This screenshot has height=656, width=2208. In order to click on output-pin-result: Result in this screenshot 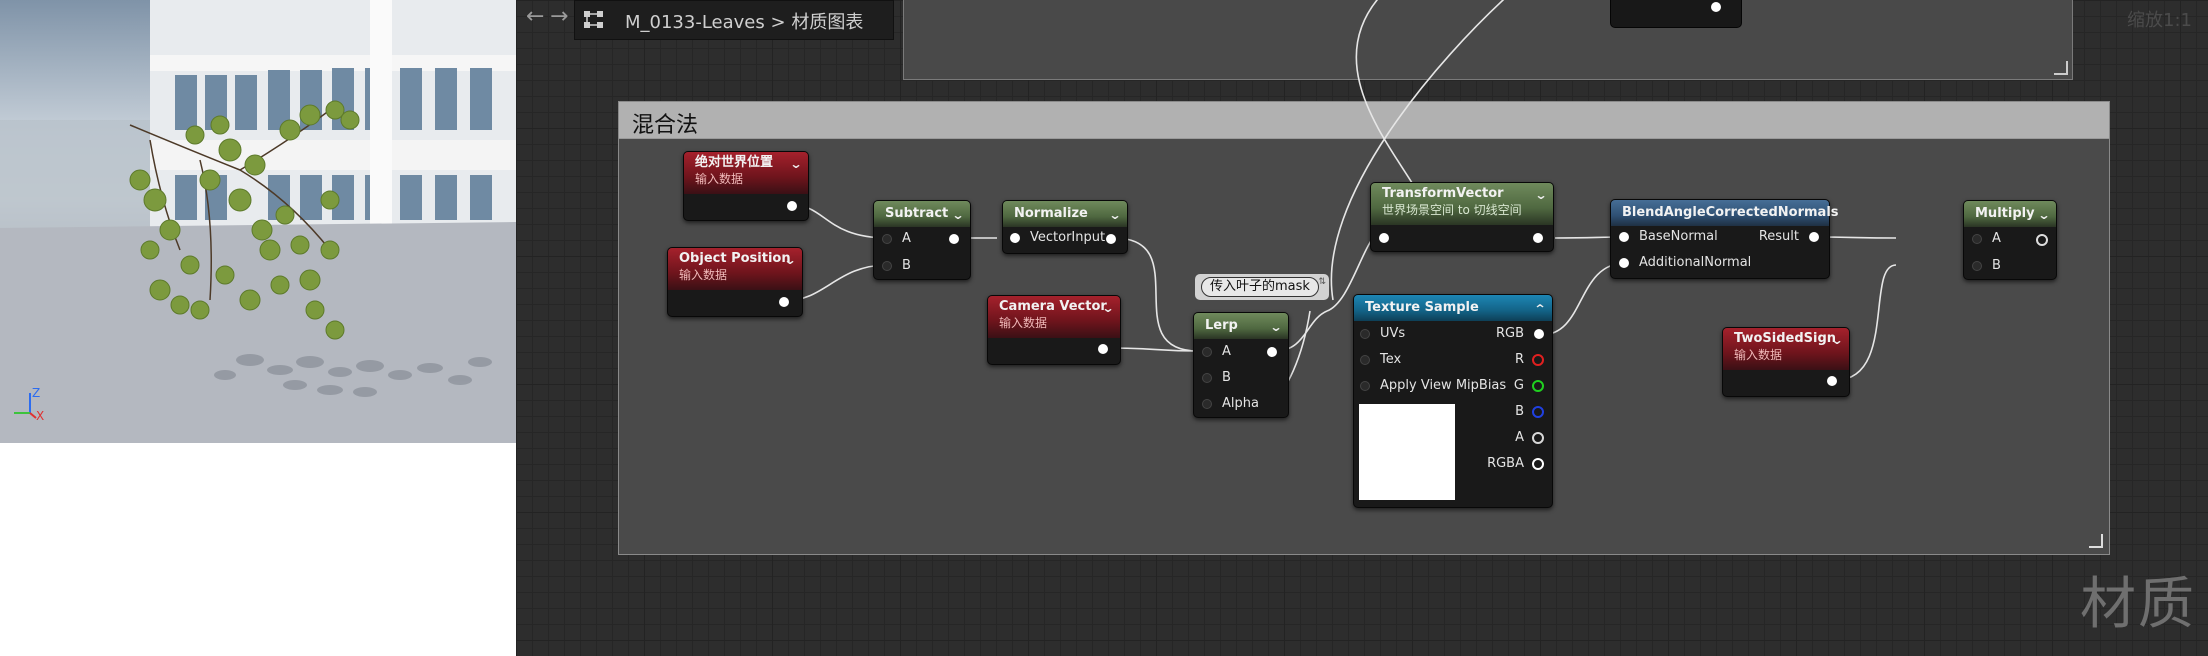, I will do `click(1789, 237)`.